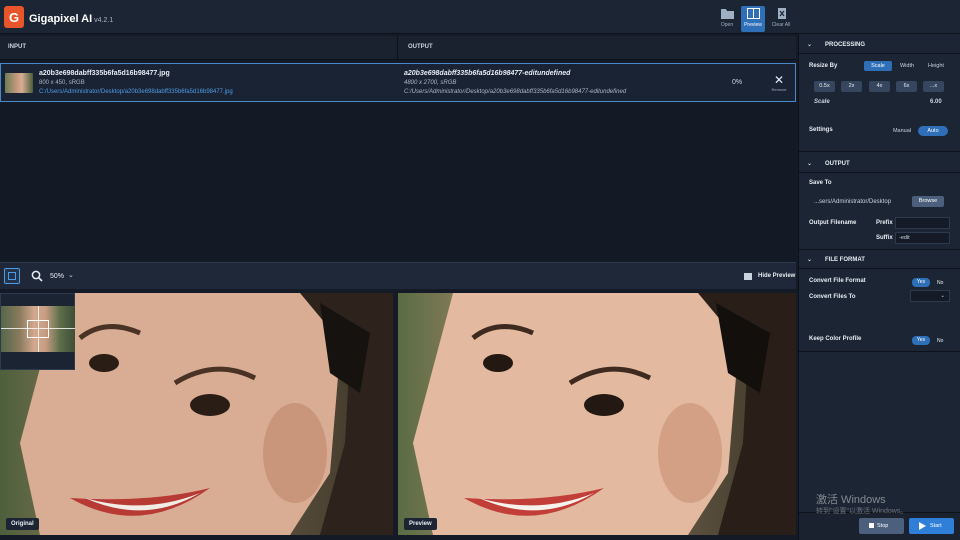  Describe the element at coordinates (940, 283) in the screenshot. I see `convert-no-toggle: No` at that location.